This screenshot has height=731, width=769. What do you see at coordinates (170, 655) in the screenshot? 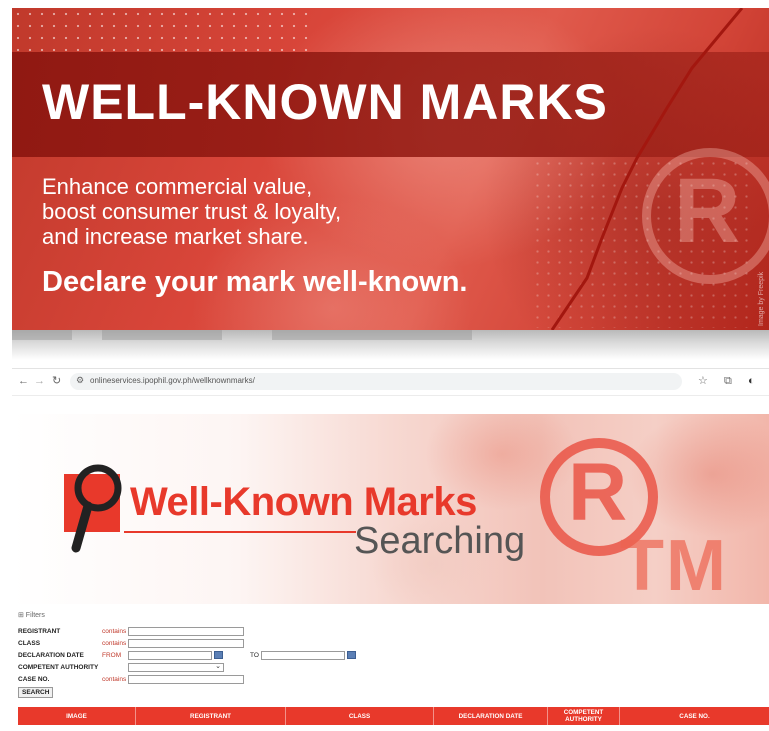
I see `date-from-input` at bounding box center [170, 655].